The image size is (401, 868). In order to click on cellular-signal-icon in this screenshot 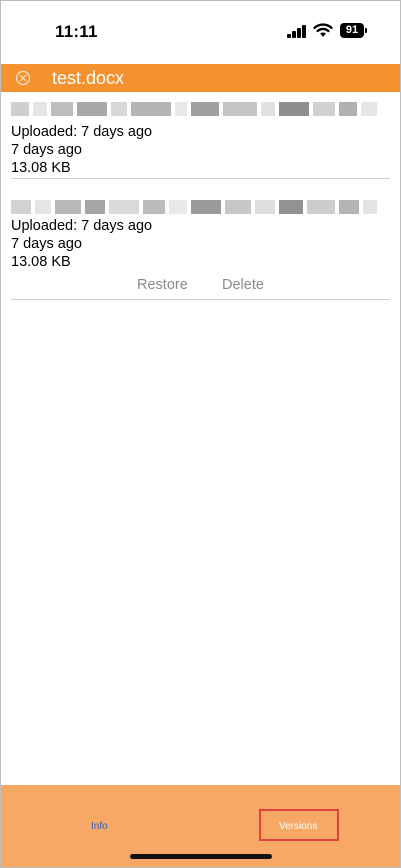, I will do `click(297, 31)`.